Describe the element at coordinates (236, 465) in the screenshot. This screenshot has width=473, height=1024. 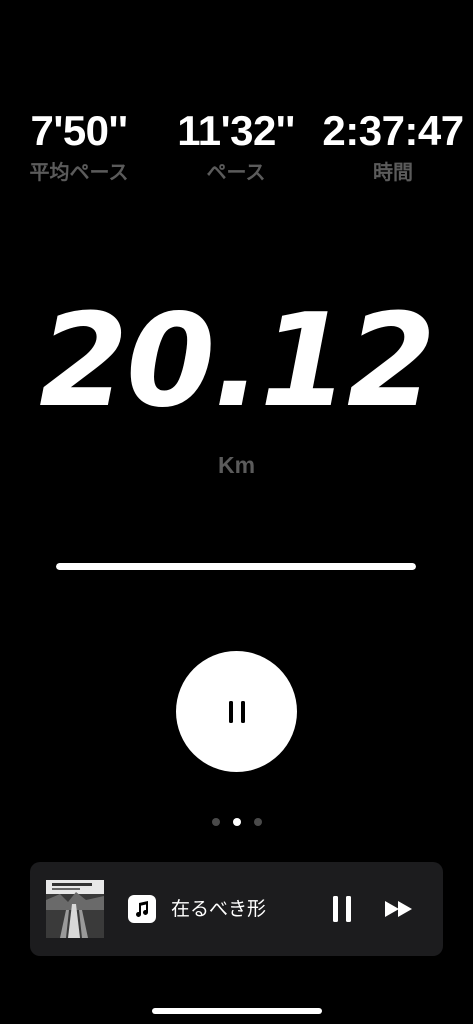
I see `distance-unit: Km` at that location.